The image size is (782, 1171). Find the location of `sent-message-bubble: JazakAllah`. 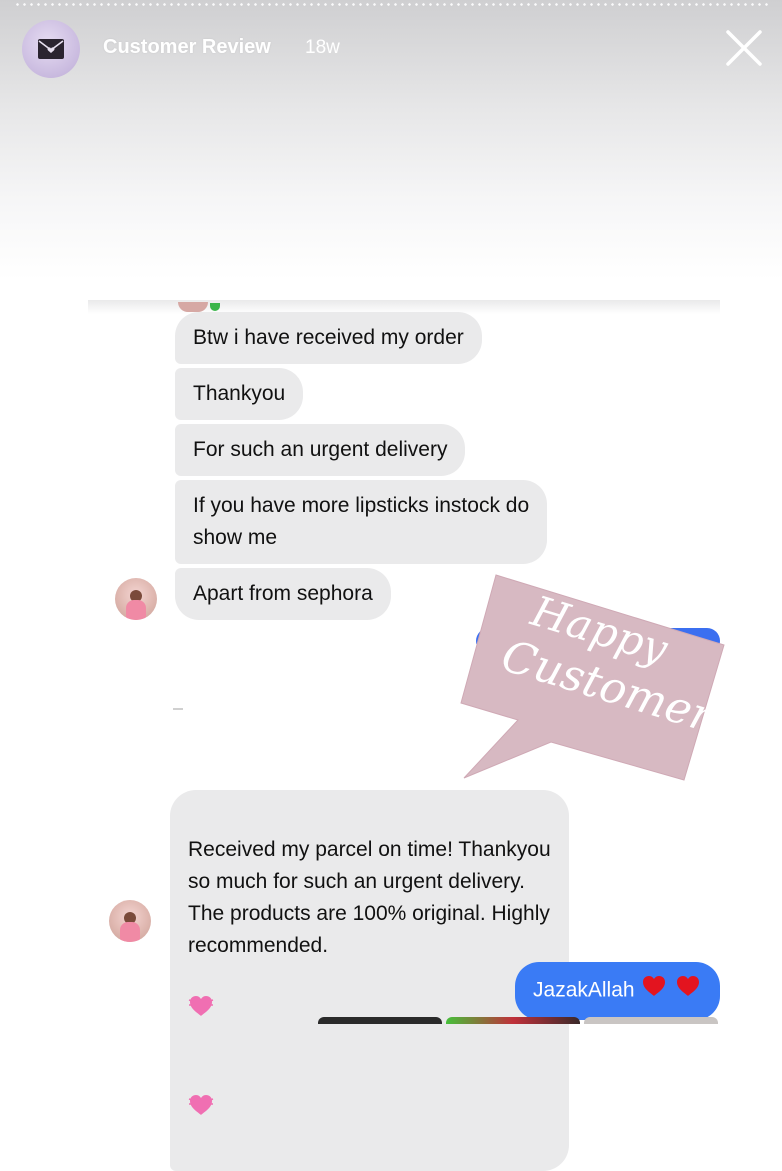

sent-message-bubble: JazakAllah is located at coordinates (617, 991).